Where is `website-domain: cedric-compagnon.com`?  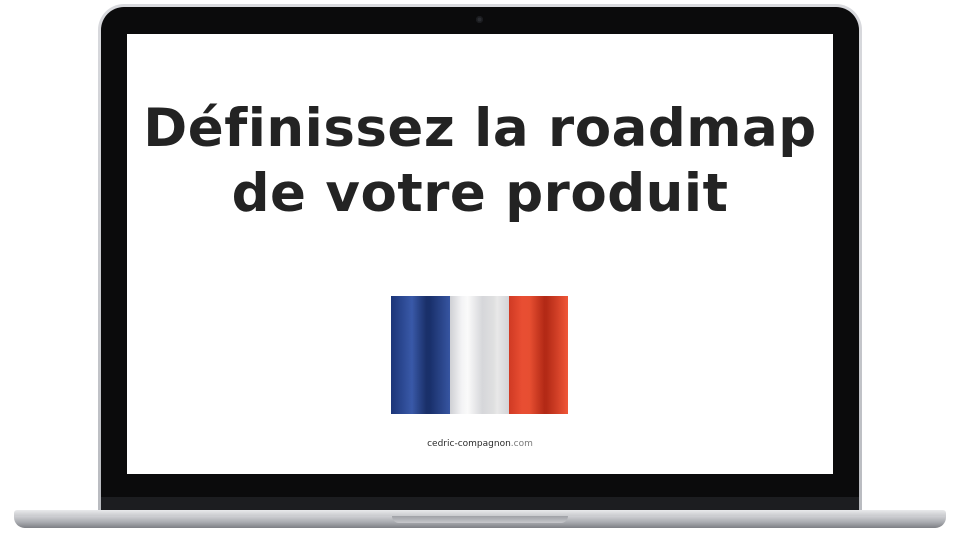 website-domain: cedric-compagnon.com is located at coordinates (480, 444).